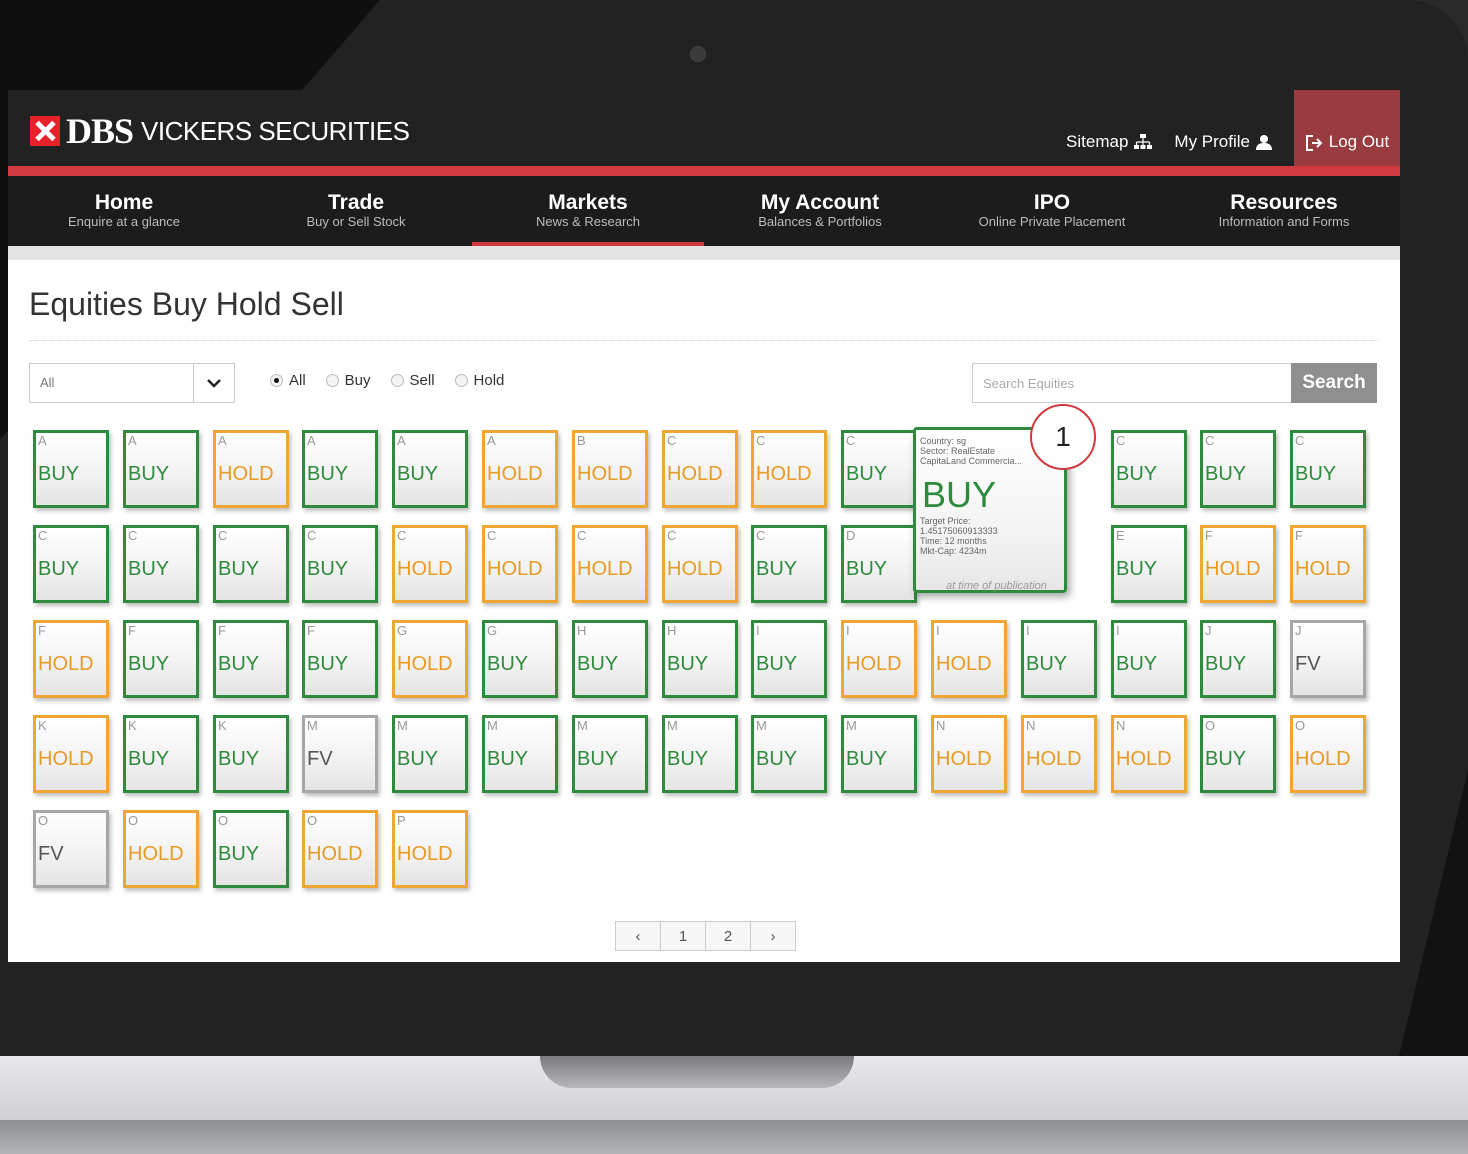  Describe the element at coordinates (1132, 383) in the screenshot. I see `search-input: Search Equities` at that location.